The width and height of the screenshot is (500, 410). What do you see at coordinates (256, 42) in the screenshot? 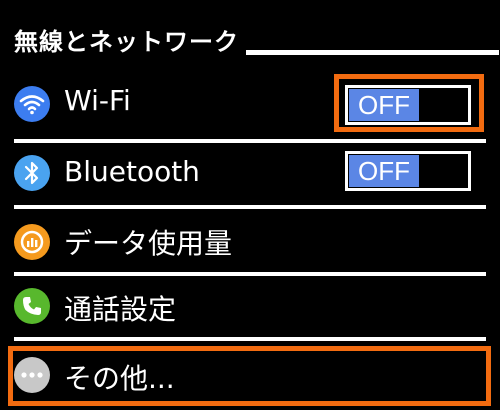
I see `section-header: 無線とネットワーク` at bounding box center [256, 42].